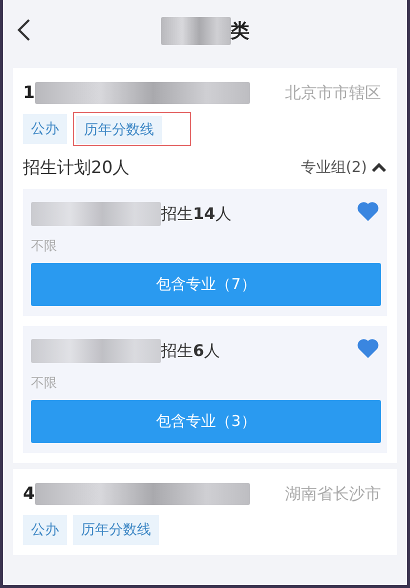  Describe the element at coordinates (196, 214) in the screenshot. I see `enroll-text: 招生14人` at that location.